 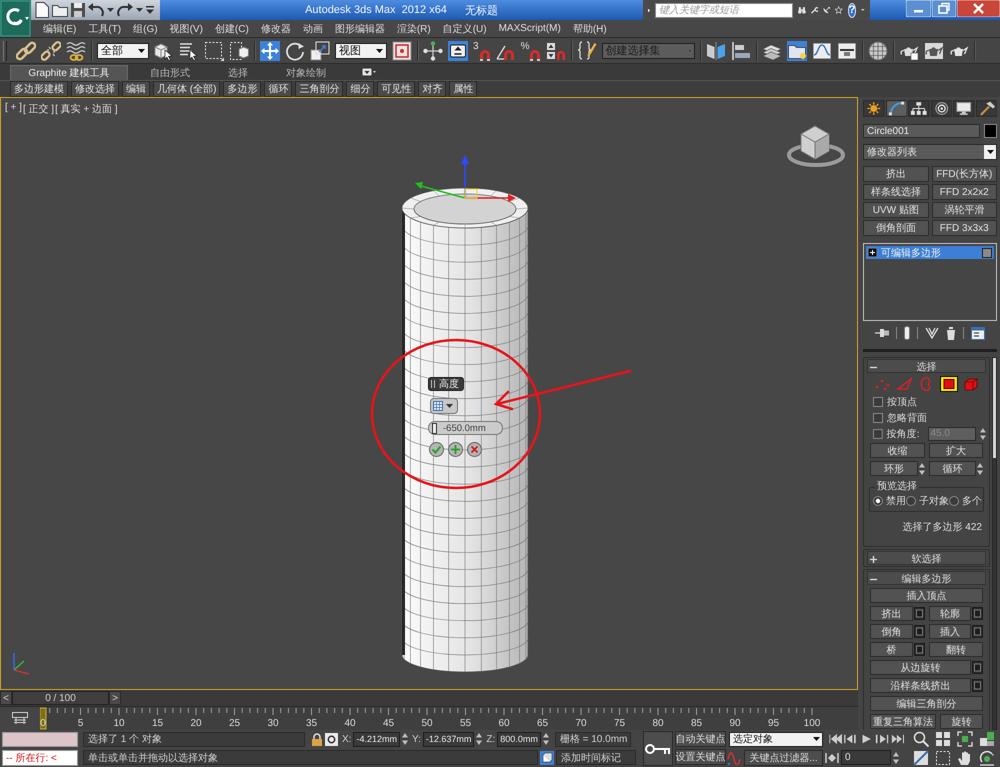 I want to click on caddy-dropdown, so click(x=444, y=406).